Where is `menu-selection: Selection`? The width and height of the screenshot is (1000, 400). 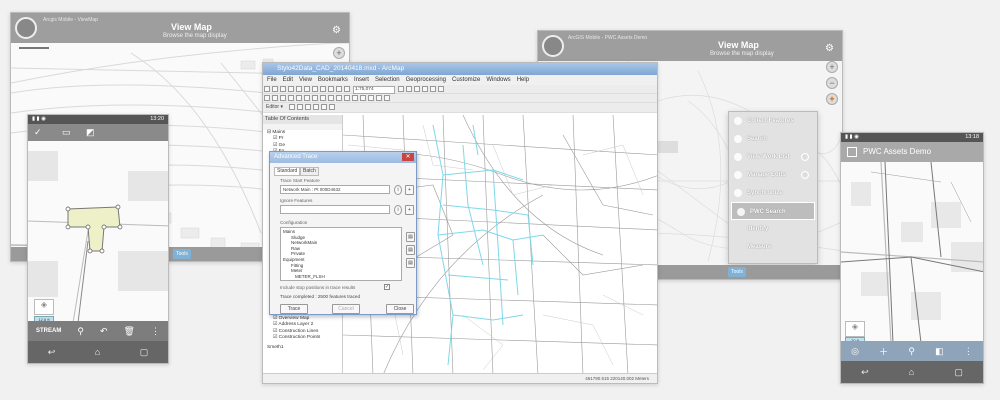 menu-selection: Selection is located at coordinates (387, 80).